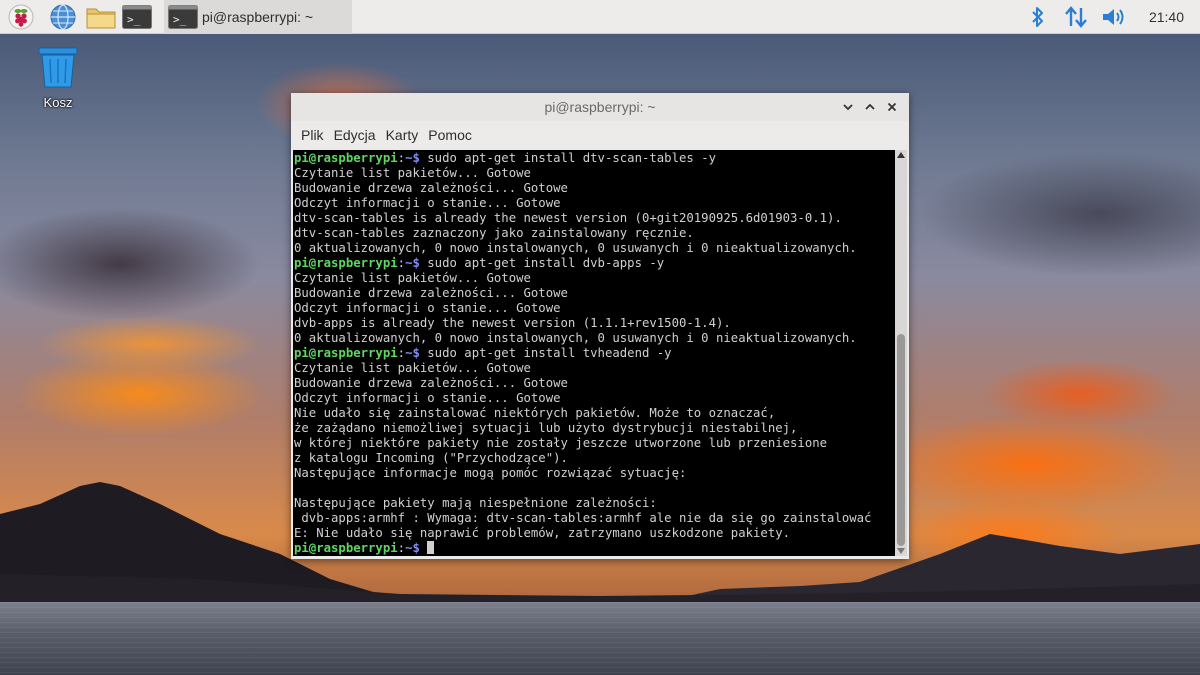 This screenshot has width=1200, height=675. What do you see at coordinates (545, 353) in the screenshot?
I see `command-text: sudo apt-get install tvheadend -y` at bounding box center [545, 353].